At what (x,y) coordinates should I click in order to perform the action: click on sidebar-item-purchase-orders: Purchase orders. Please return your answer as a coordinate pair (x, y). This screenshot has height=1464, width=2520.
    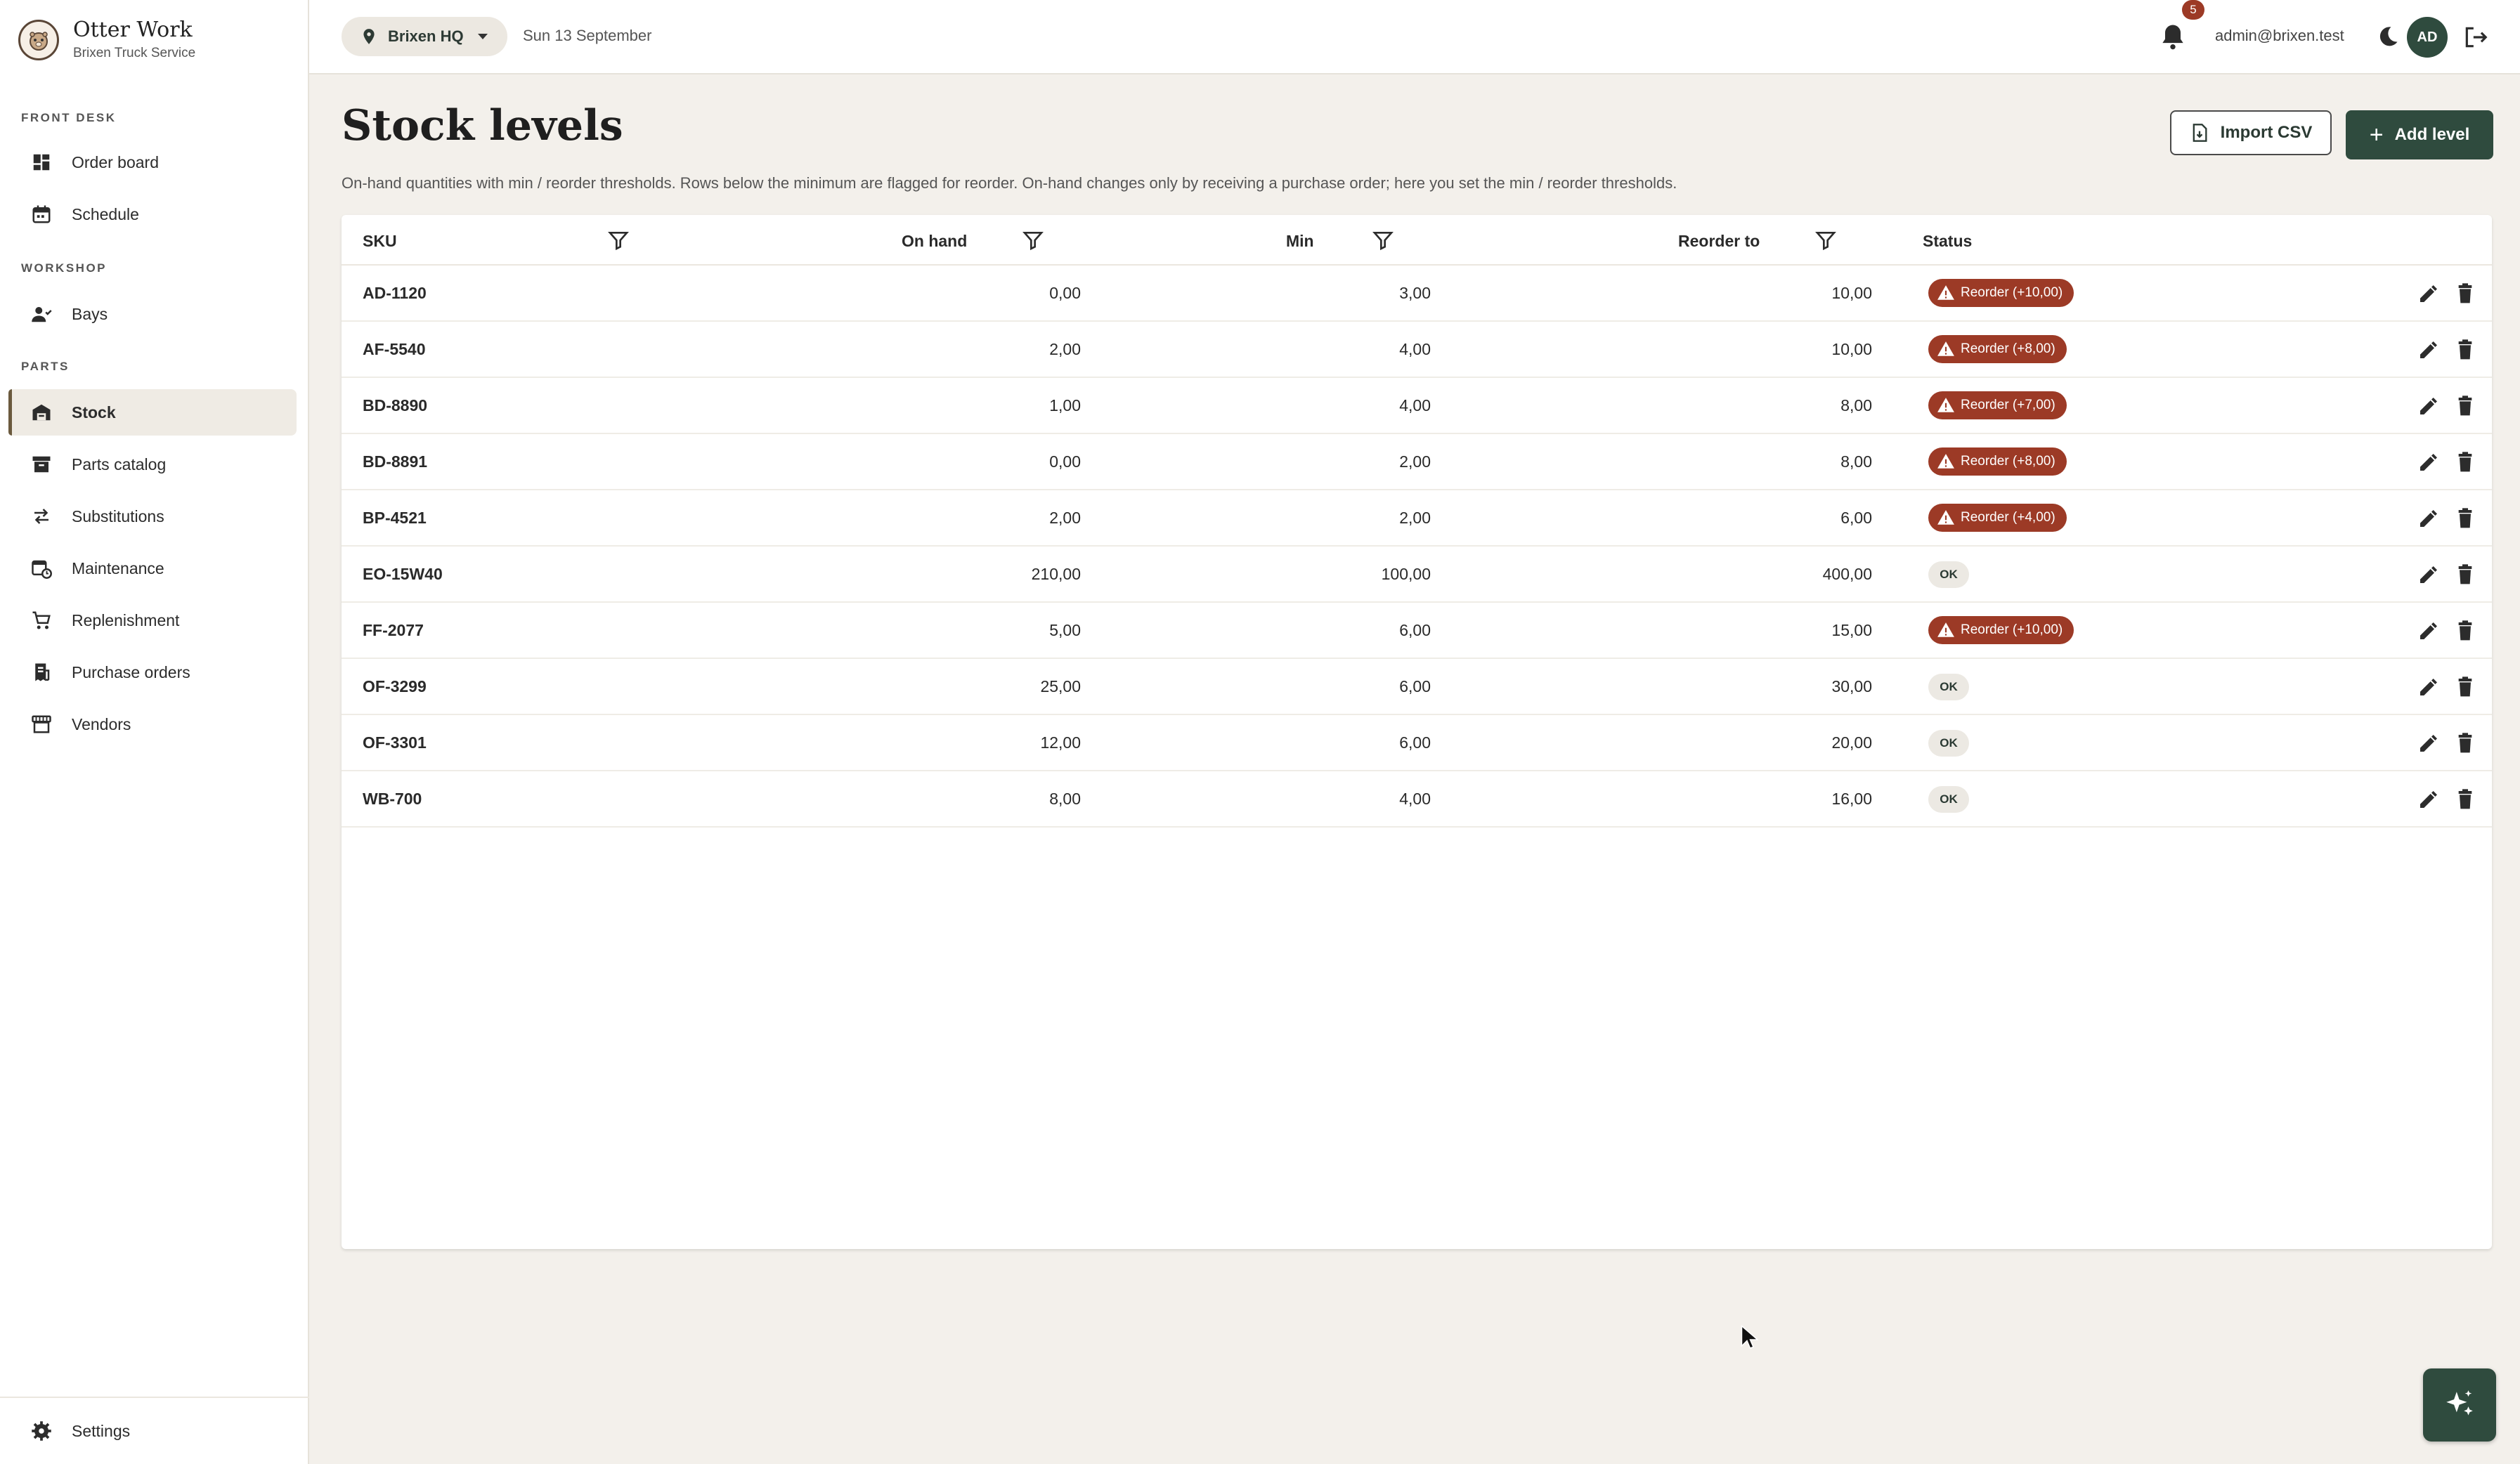
    Looking at the image, I should click on (152, 672).